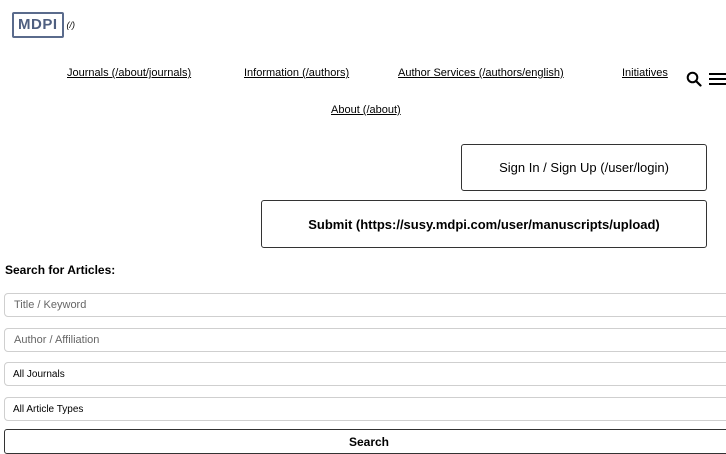 Image resolution: width=726 pixels, height=454 pixels. I want to click on nav-information: Information (/authors), so click(296, 73).